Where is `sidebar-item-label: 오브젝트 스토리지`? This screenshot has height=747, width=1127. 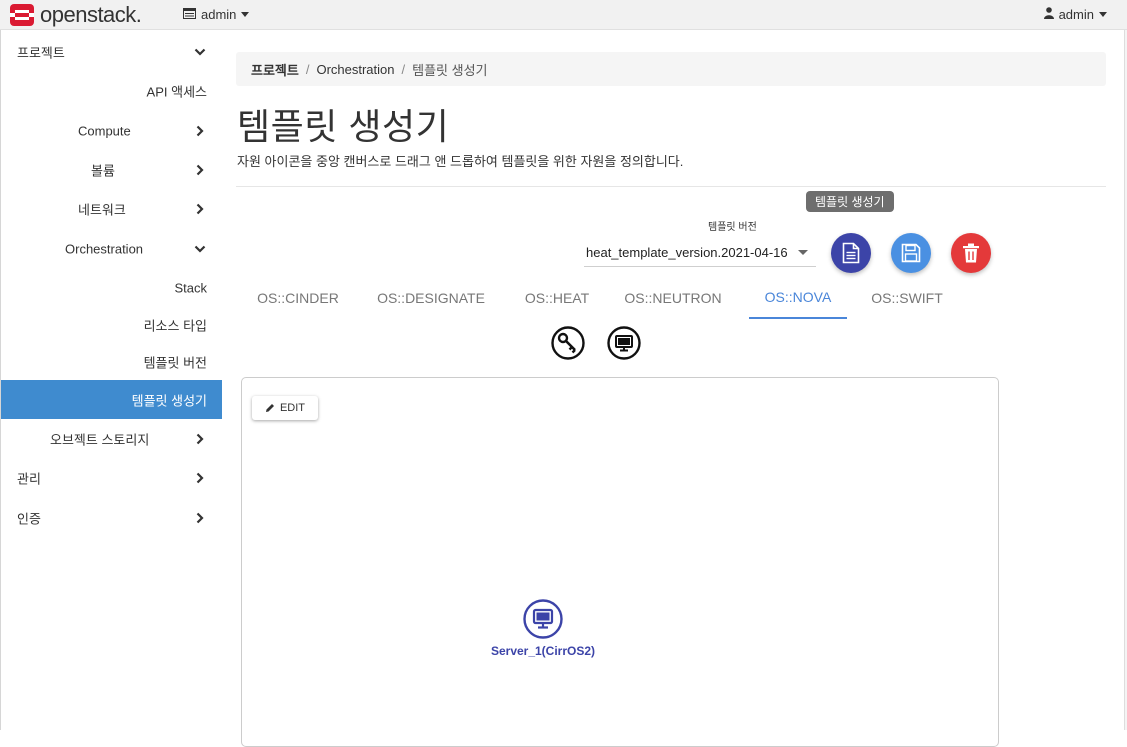
sidebar-item-label: 오브젝트 스토리지 is located at coordinates (100, 439).